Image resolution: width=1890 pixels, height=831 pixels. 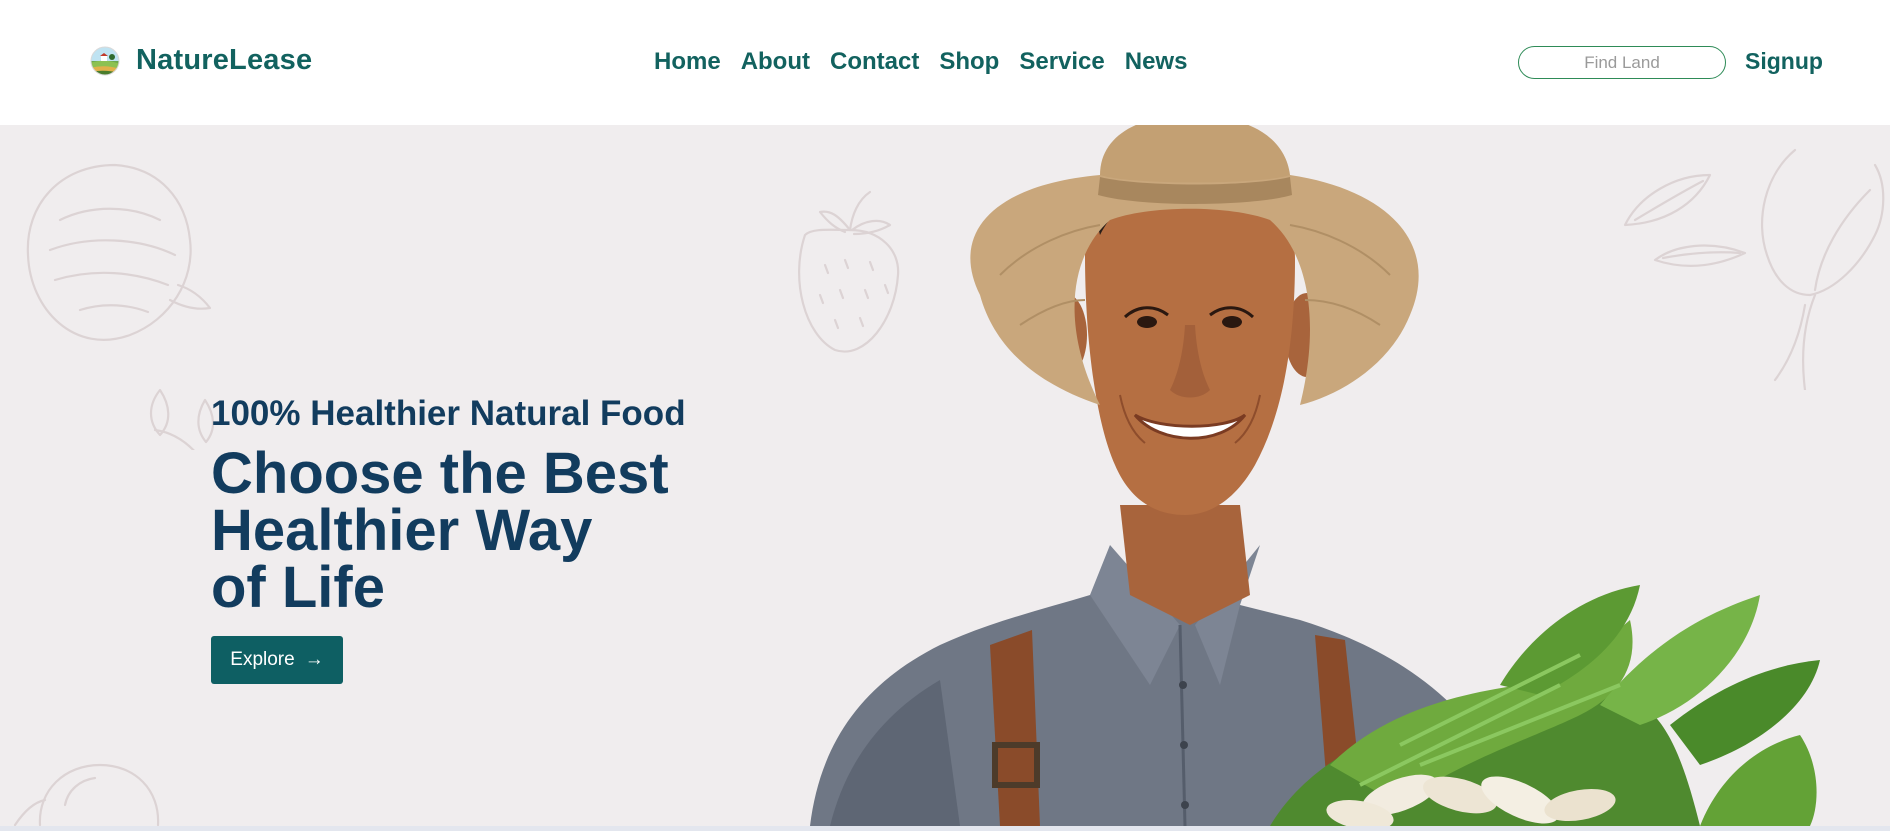 I want to click on hero-bottom-divider, so click(x=945, y=828).